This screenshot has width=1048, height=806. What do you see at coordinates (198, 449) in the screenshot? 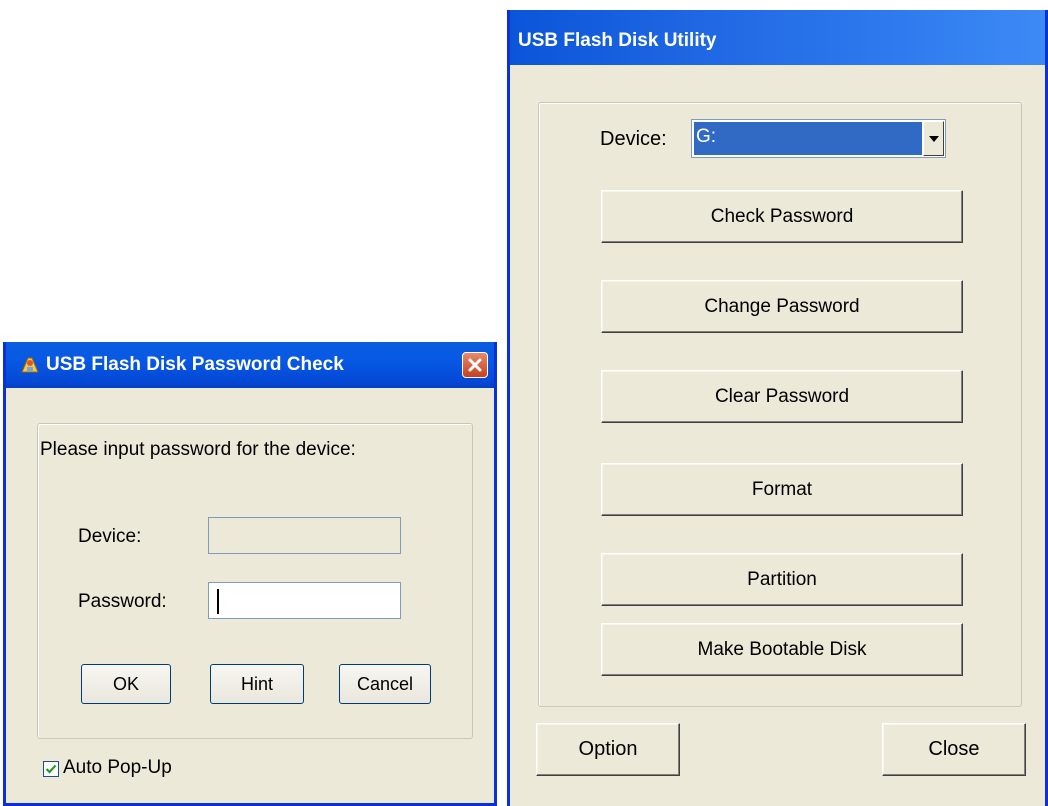
I see `password-prompt: Please input password for the device:` at bounding box center [198, 449].